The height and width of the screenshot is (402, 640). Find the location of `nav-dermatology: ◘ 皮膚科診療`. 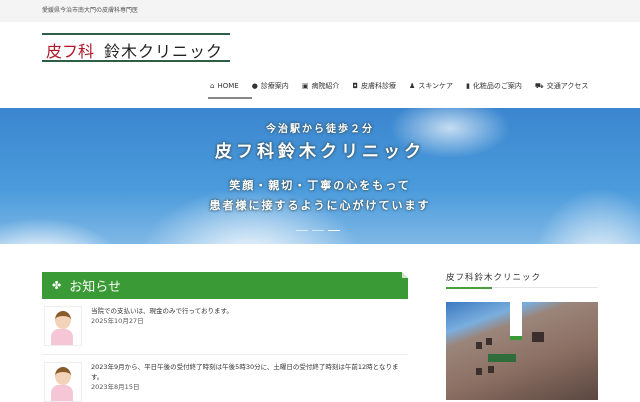

nav-dermatology: ◘ 皮膚科診療 is located at coordinates (374, 86).